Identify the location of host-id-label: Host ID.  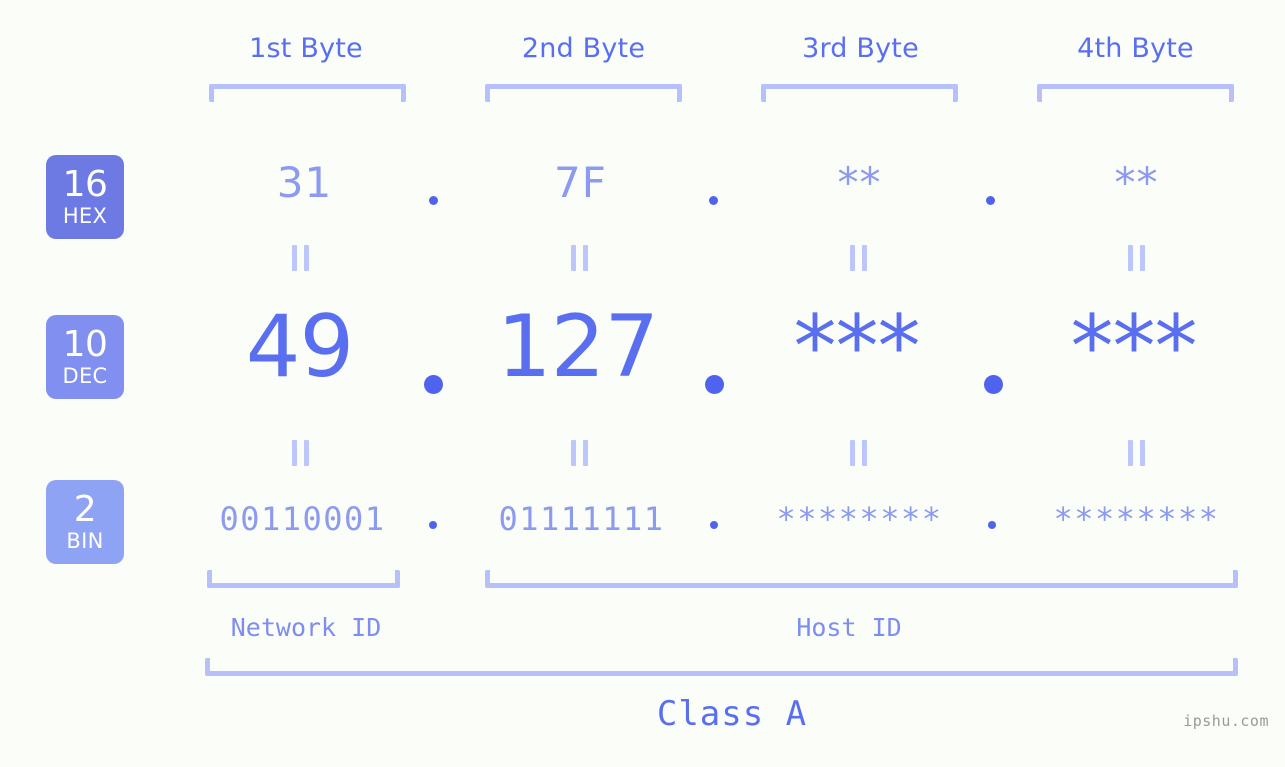
(849, 627).